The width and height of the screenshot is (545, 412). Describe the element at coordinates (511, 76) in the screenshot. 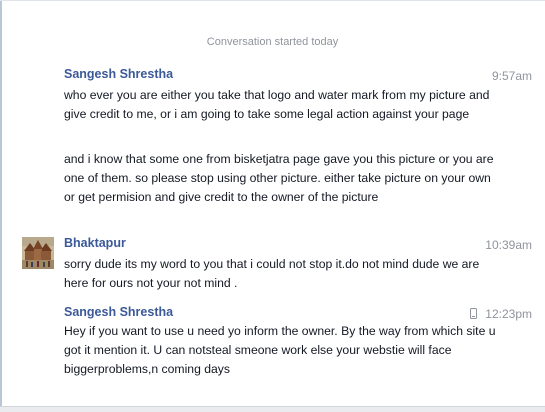

I see `message-time: 9:57am` at that location.